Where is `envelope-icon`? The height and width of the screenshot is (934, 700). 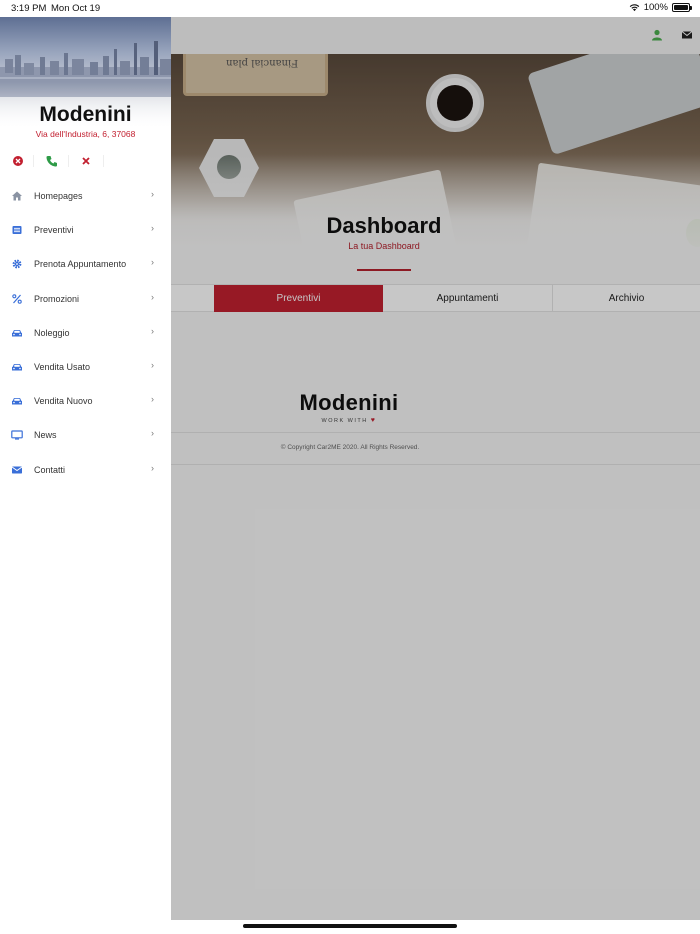 envelope-icon is located at coordinates (17, 469).